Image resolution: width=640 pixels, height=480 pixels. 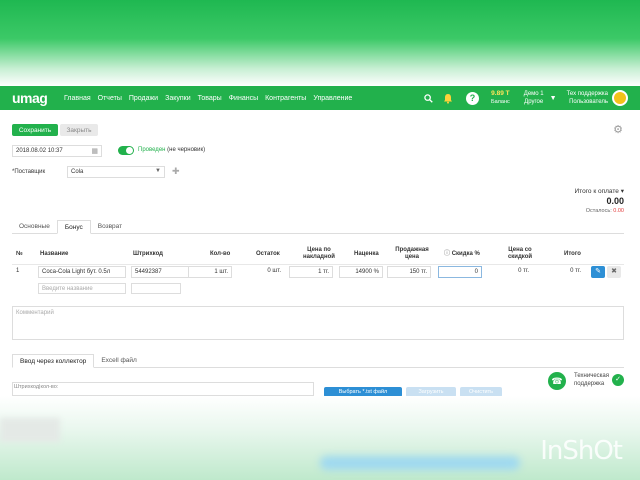 What do you see at coordinates (35, 130) in the screenshot?
I see `save-button: Сохранить` at bounding box center [35, 130].